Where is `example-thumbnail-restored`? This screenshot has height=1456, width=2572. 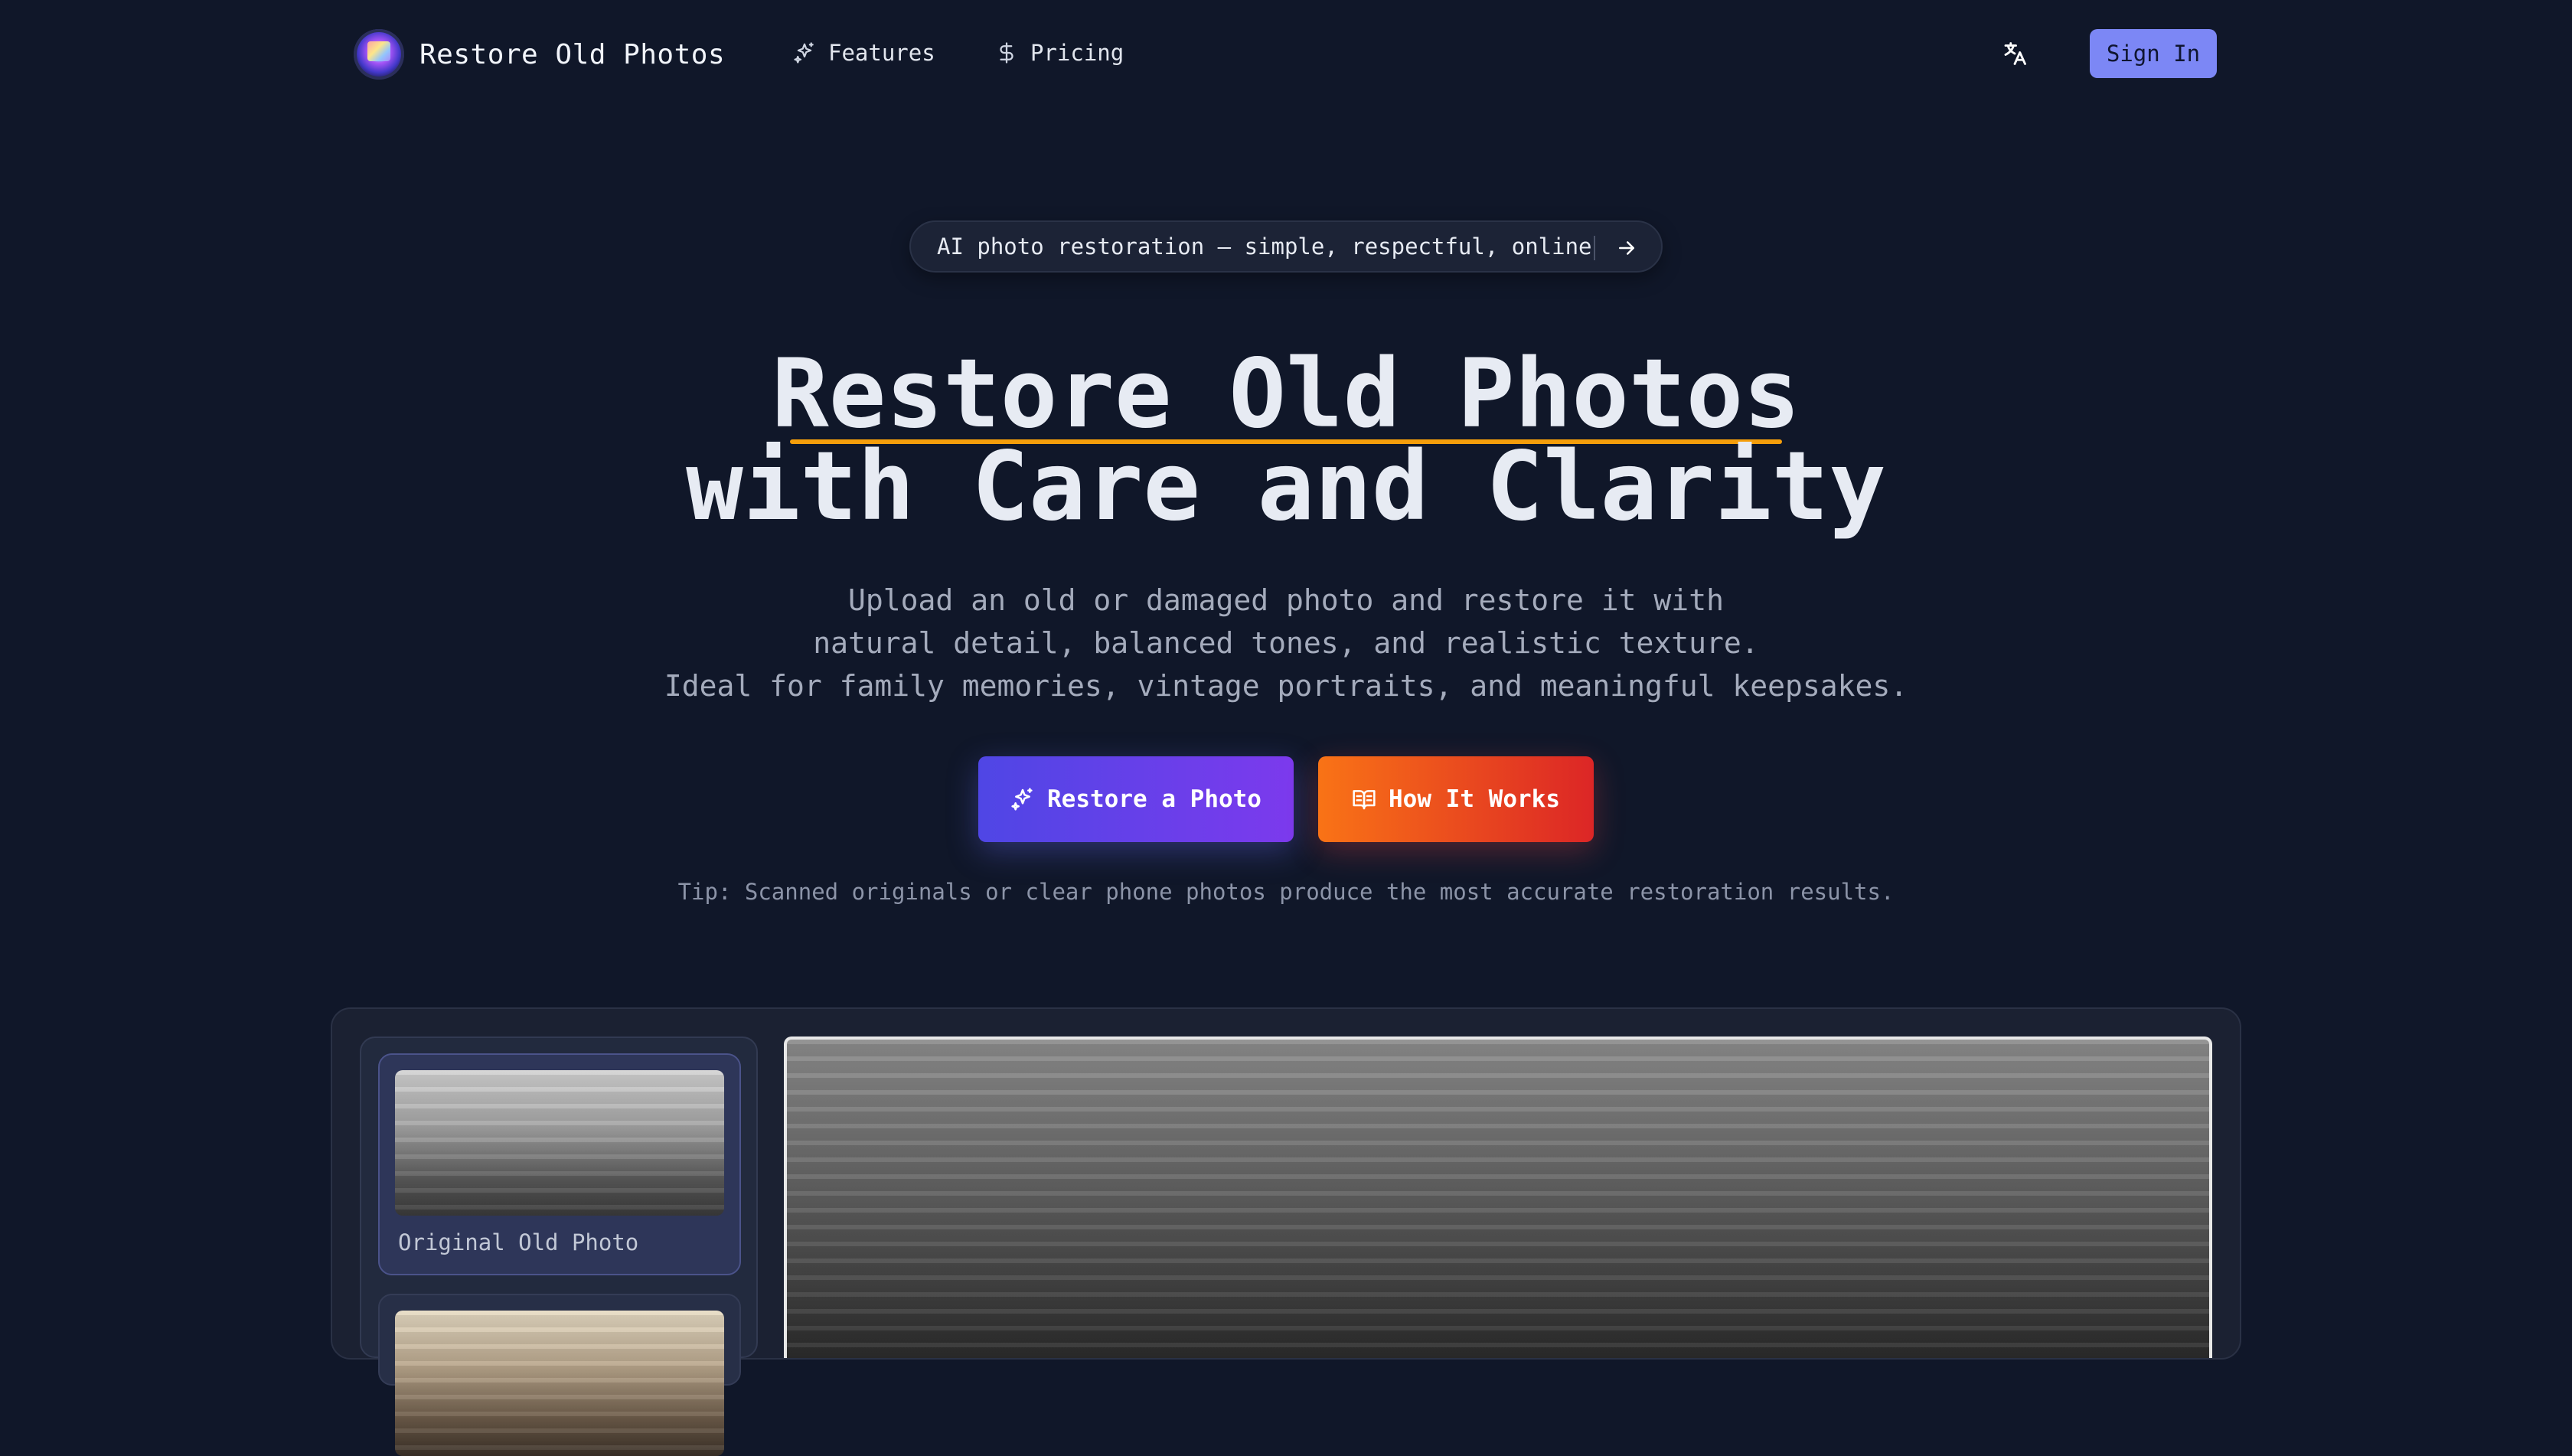
example-thumbnail-restored is located at coordinates (559, 1375).